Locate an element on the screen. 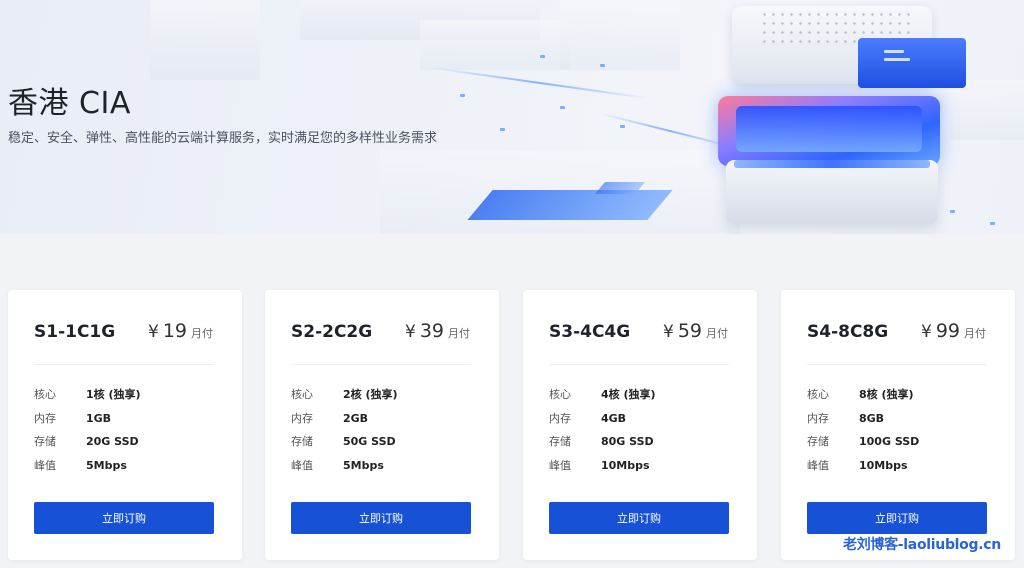 Image resolution: width=1024 pixels, height=568 pixels. server-base-glow is located at coordinates (832, 164).